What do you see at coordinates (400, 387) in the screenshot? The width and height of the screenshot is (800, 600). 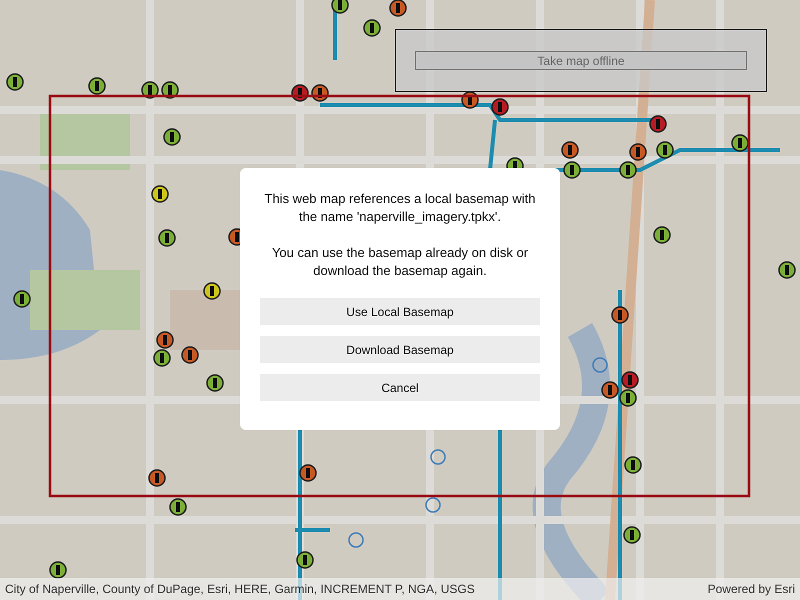 I see `dialog-button: Cancel` at bounding box center [400, 387].